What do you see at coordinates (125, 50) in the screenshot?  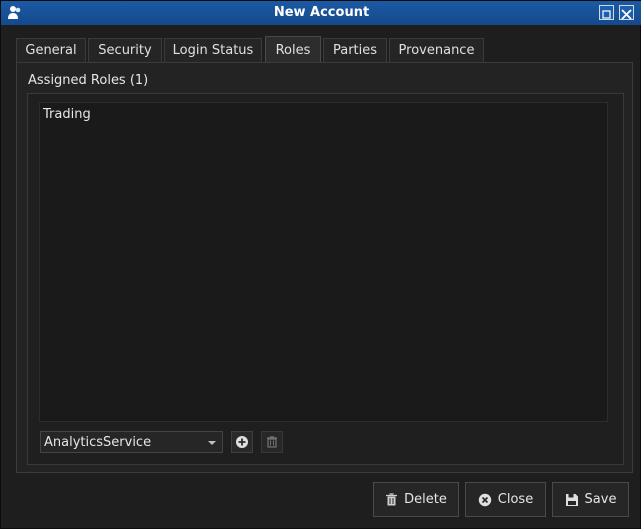 I see `tab-security: Security` at bounding box center [125, 50].